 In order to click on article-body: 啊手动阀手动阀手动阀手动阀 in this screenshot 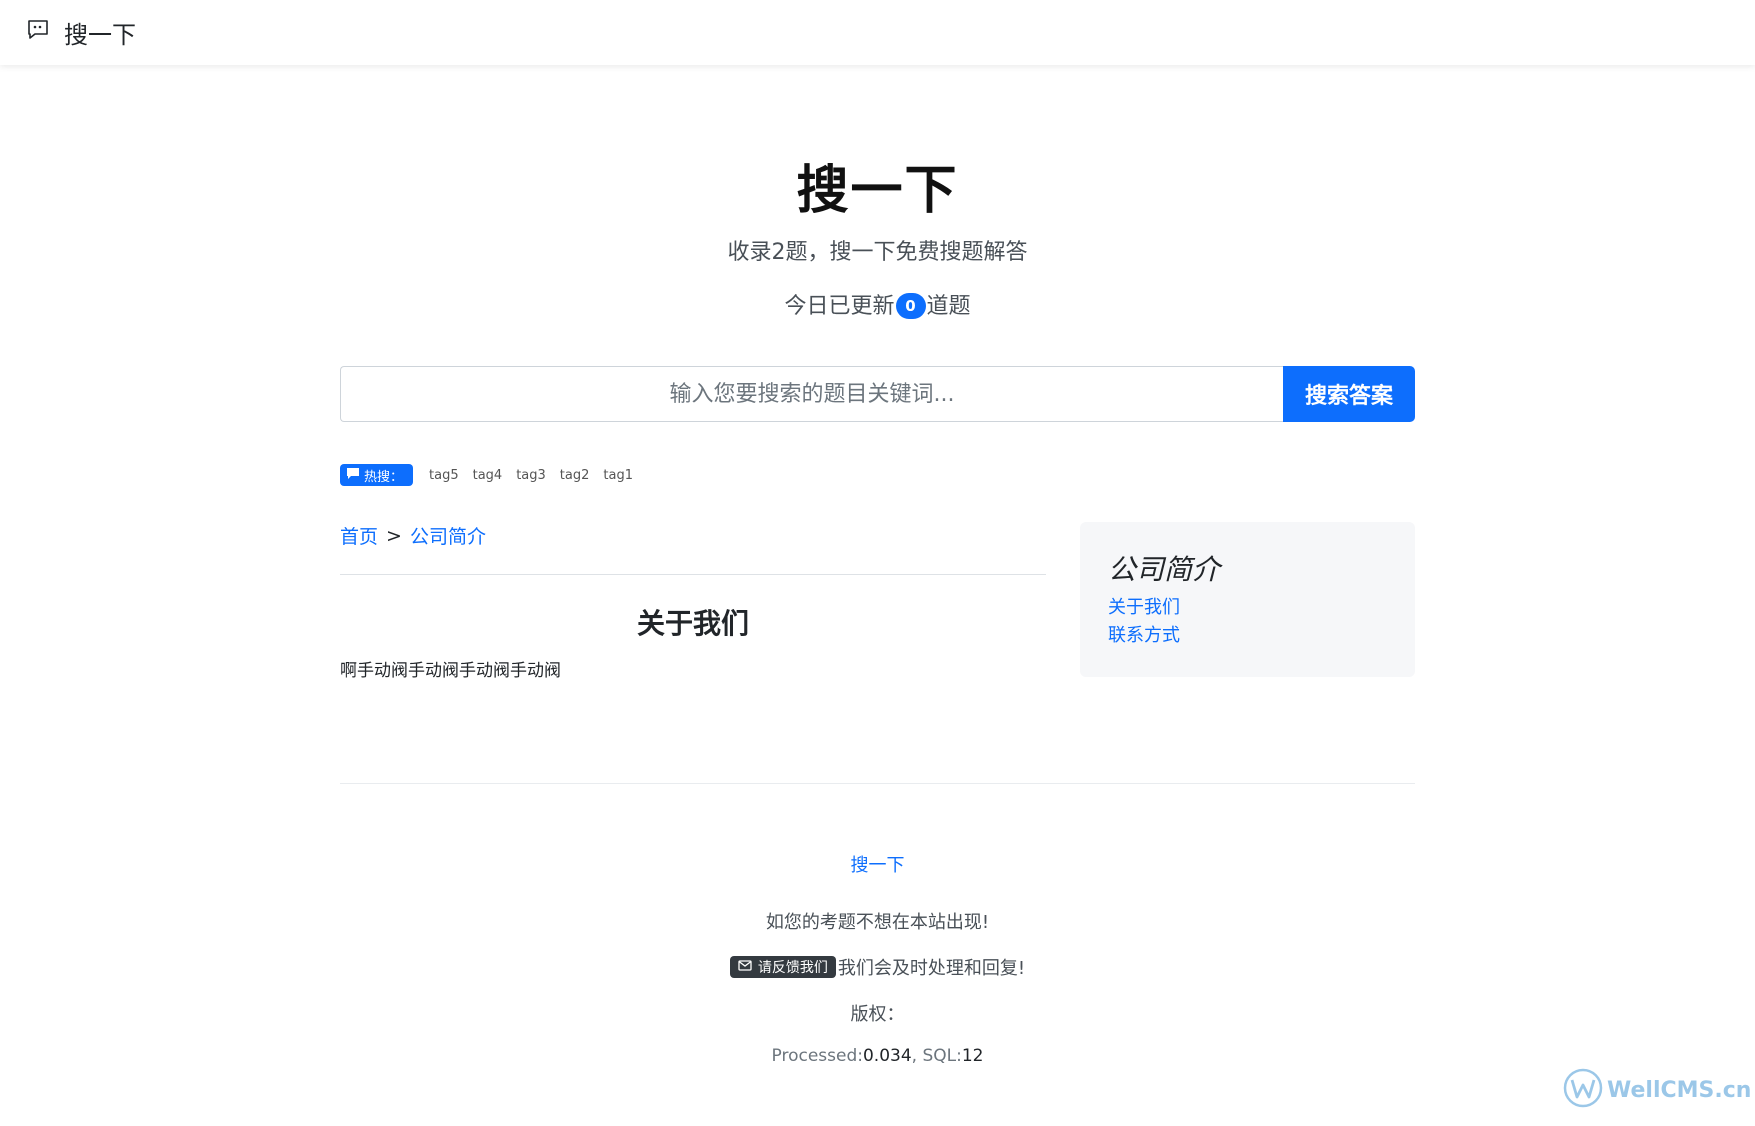, I will do `click(450, 671)`.